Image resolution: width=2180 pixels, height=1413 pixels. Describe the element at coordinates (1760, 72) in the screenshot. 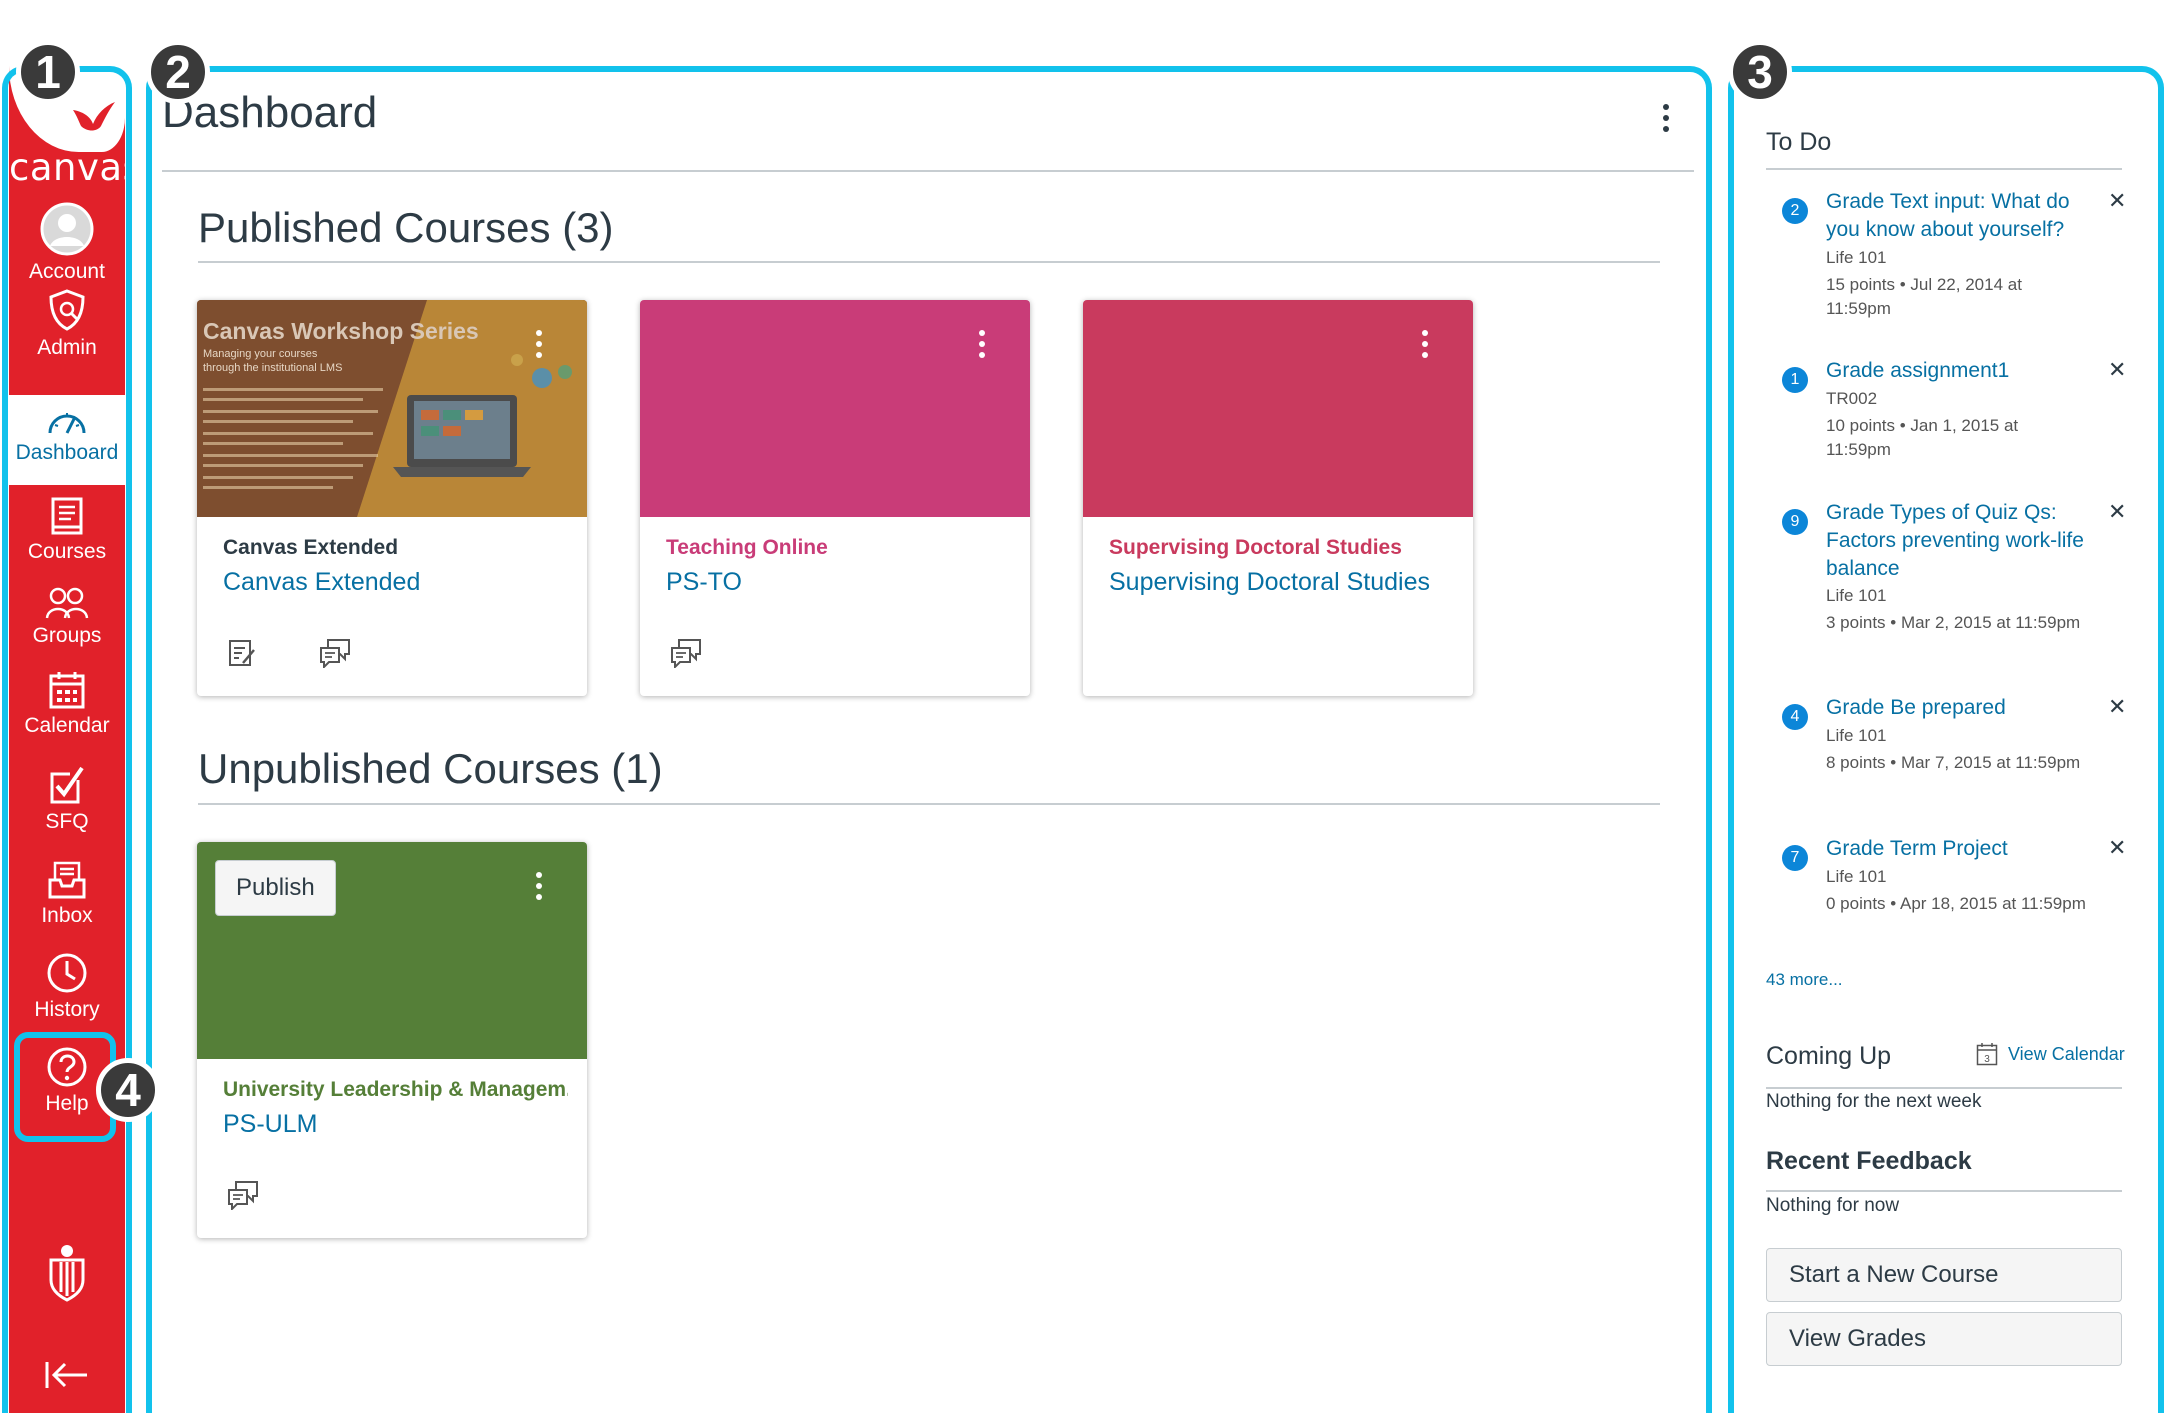

I see `annotation-badge-3: 3` at that location.